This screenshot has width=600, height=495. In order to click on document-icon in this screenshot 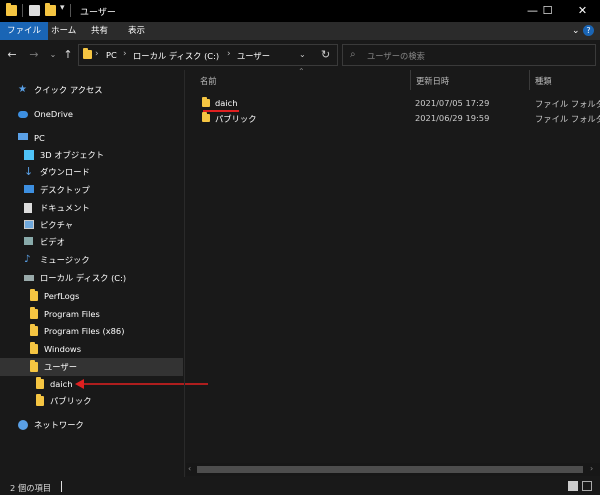, I will do `click(28, 208)`.